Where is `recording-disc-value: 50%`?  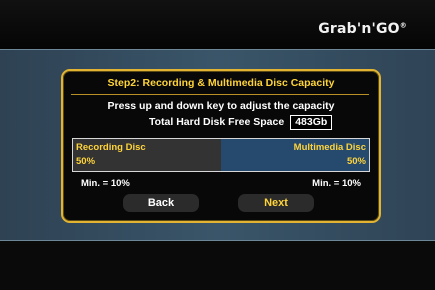
recording-disc-value: 50% is located at coordinates (86, 161).